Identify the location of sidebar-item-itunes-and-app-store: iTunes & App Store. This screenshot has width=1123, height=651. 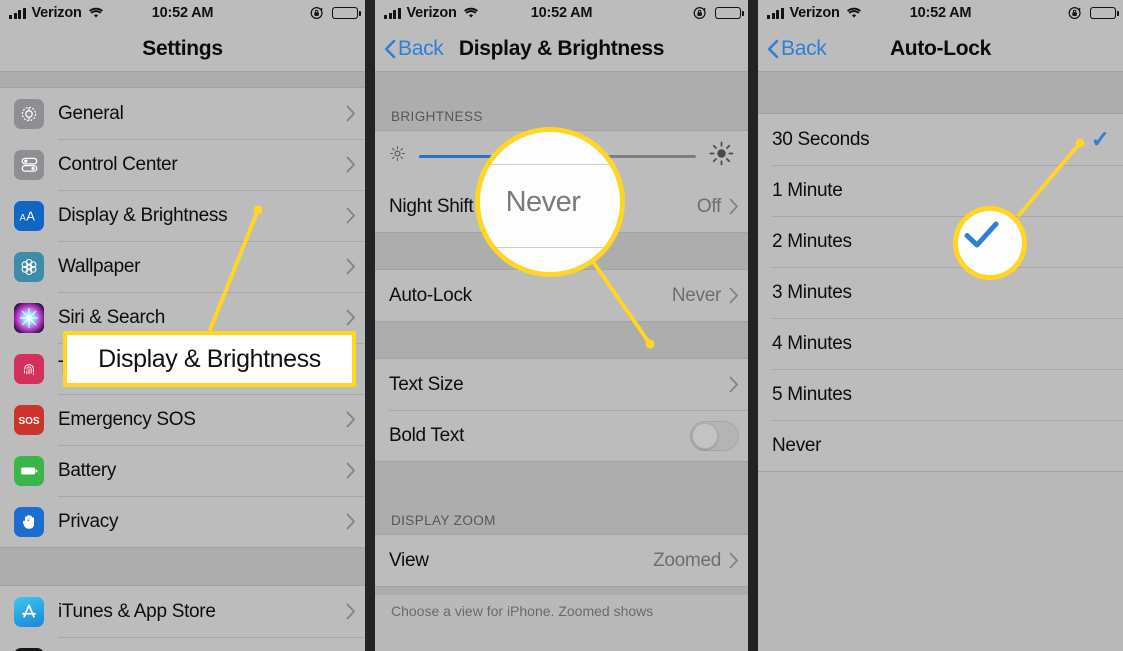
(182, 611).